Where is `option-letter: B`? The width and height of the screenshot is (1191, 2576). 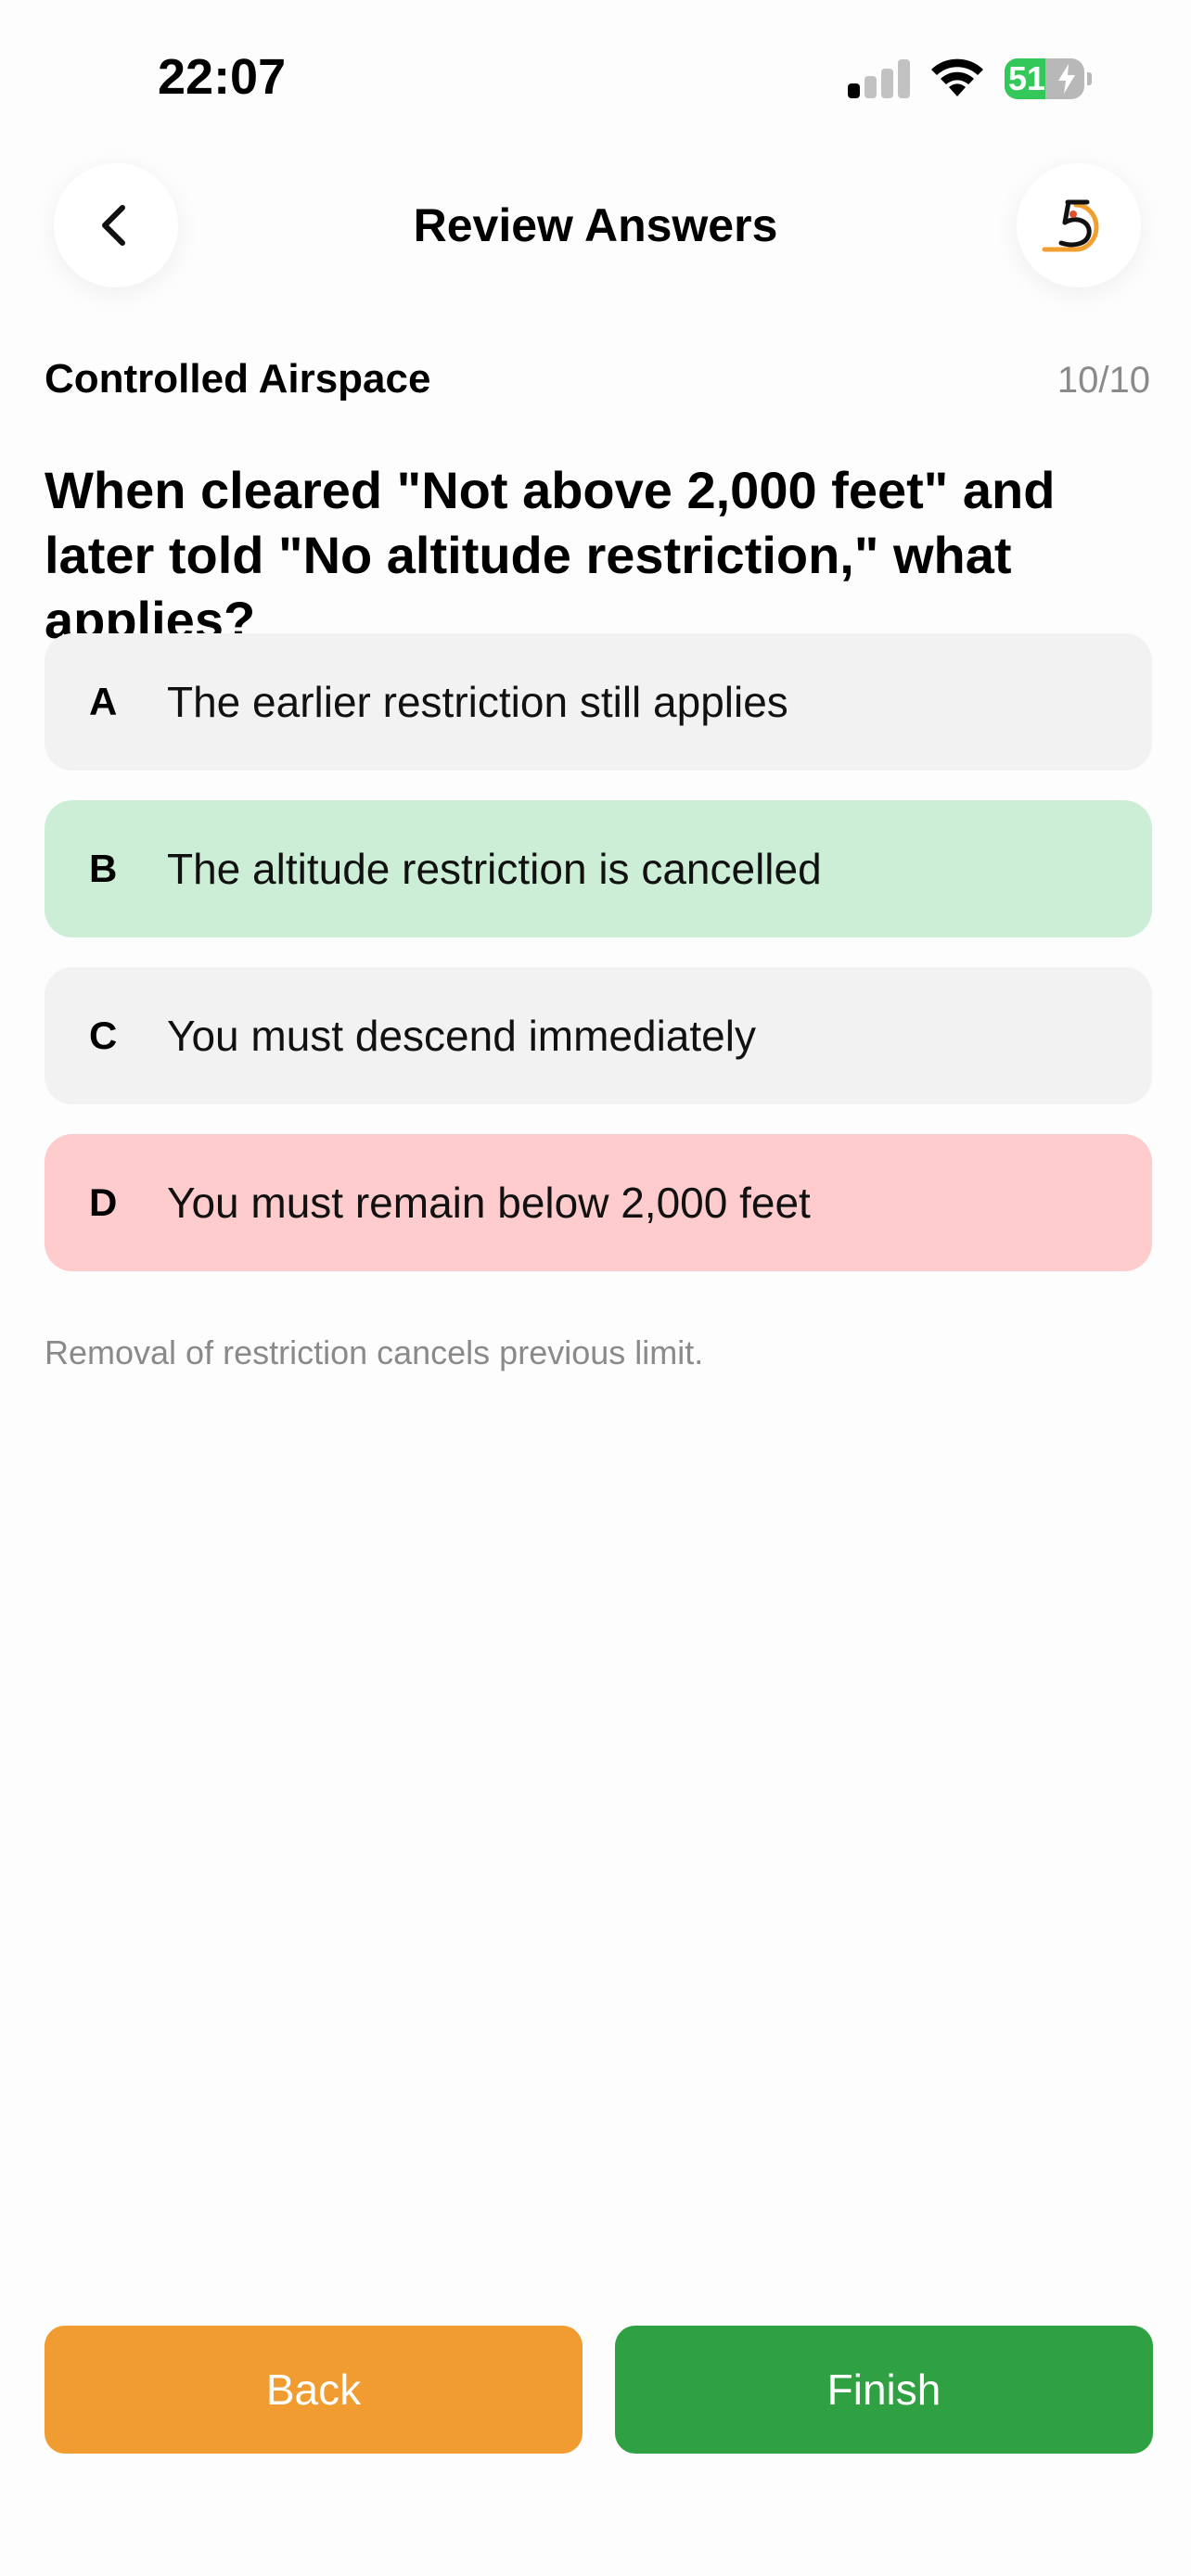
option-letter: B is located at coordinates (103, 869).